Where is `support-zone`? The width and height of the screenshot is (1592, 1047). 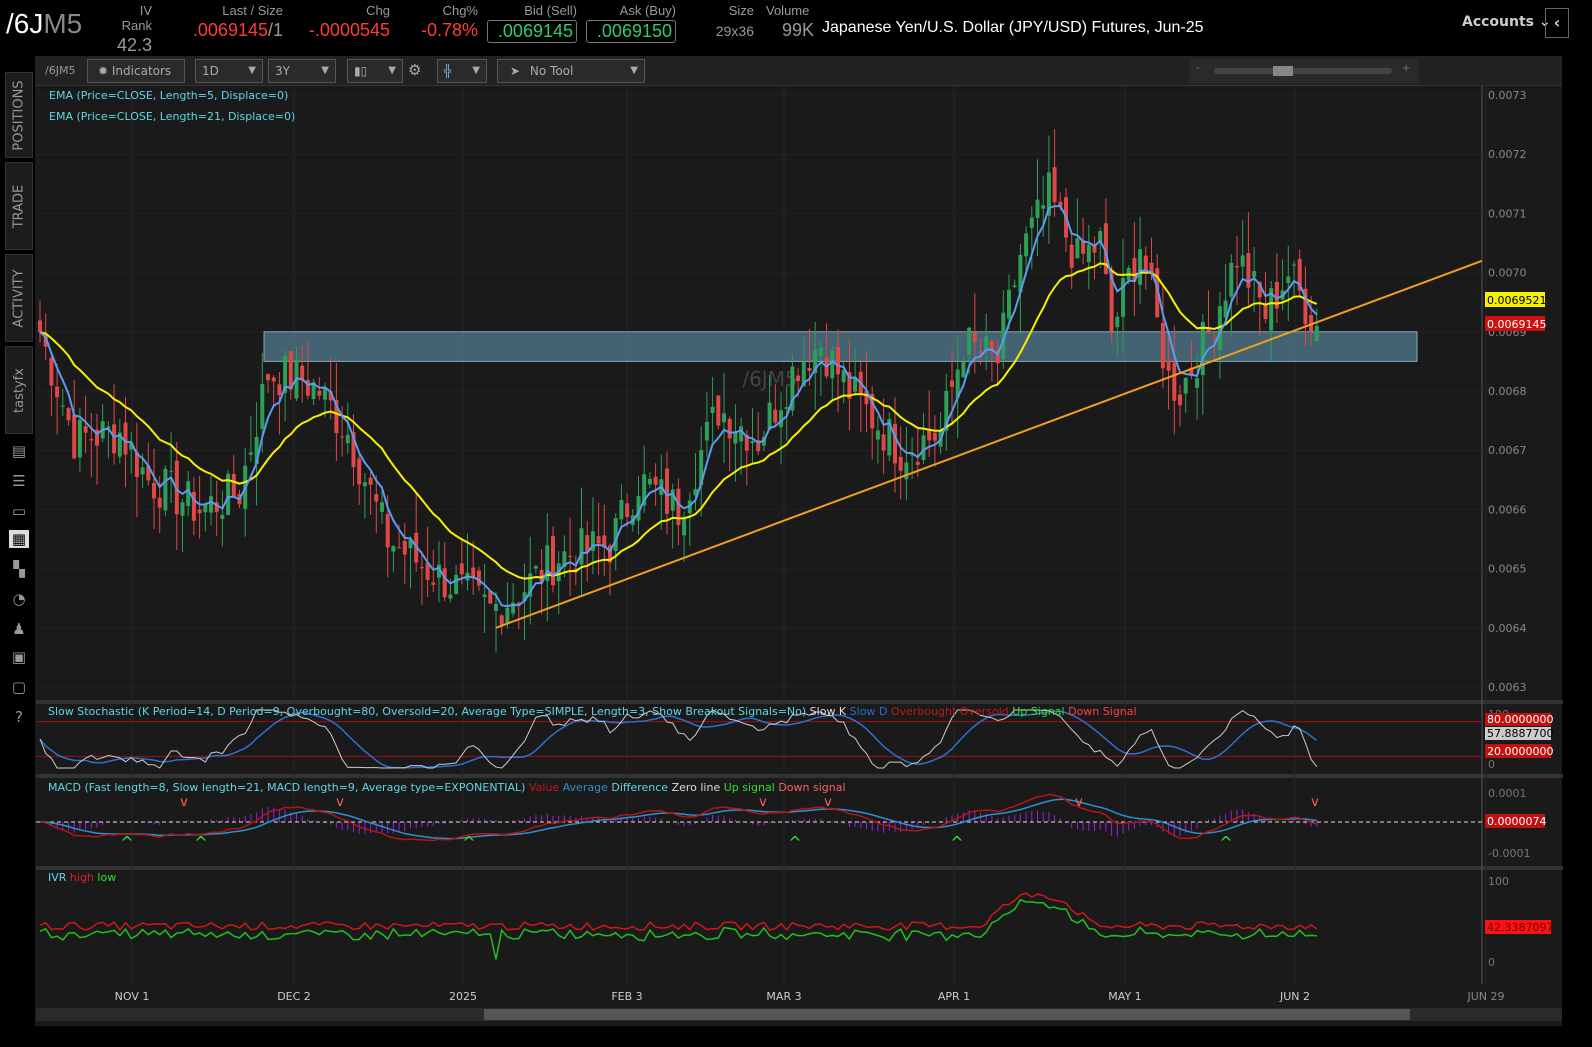 support-zone is located at coordinates (840, 346).